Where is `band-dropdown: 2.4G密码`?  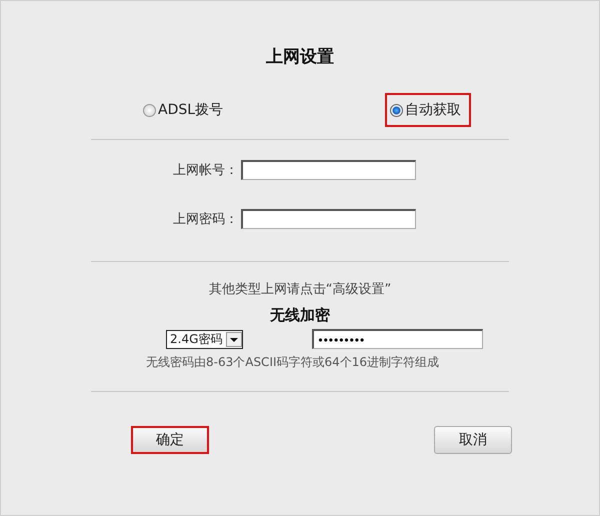
band-dropdown: 2.4G密码 is located at coordinates (205, 339).